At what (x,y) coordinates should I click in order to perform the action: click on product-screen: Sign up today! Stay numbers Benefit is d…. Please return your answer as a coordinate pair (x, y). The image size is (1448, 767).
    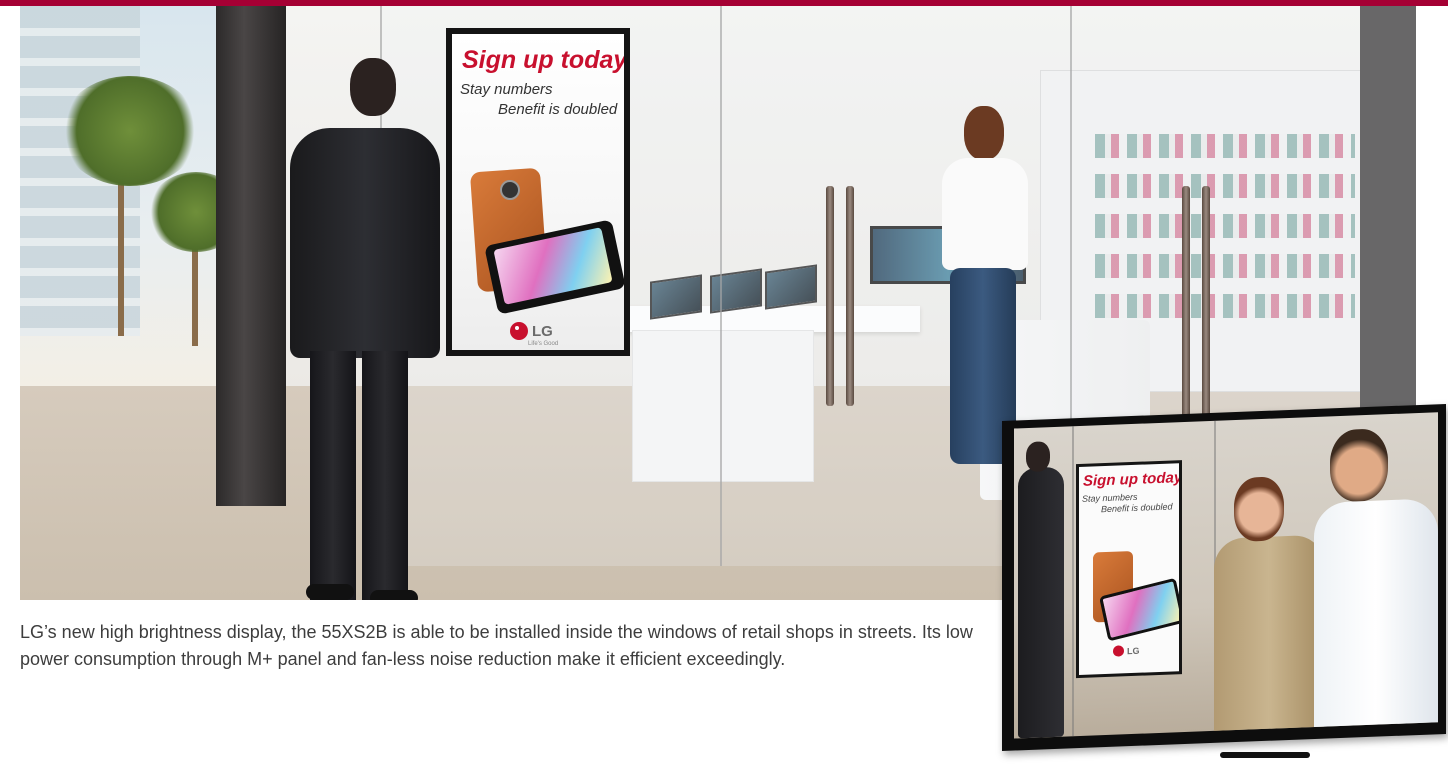
    Looking at the image, I should click on (1226, 575).